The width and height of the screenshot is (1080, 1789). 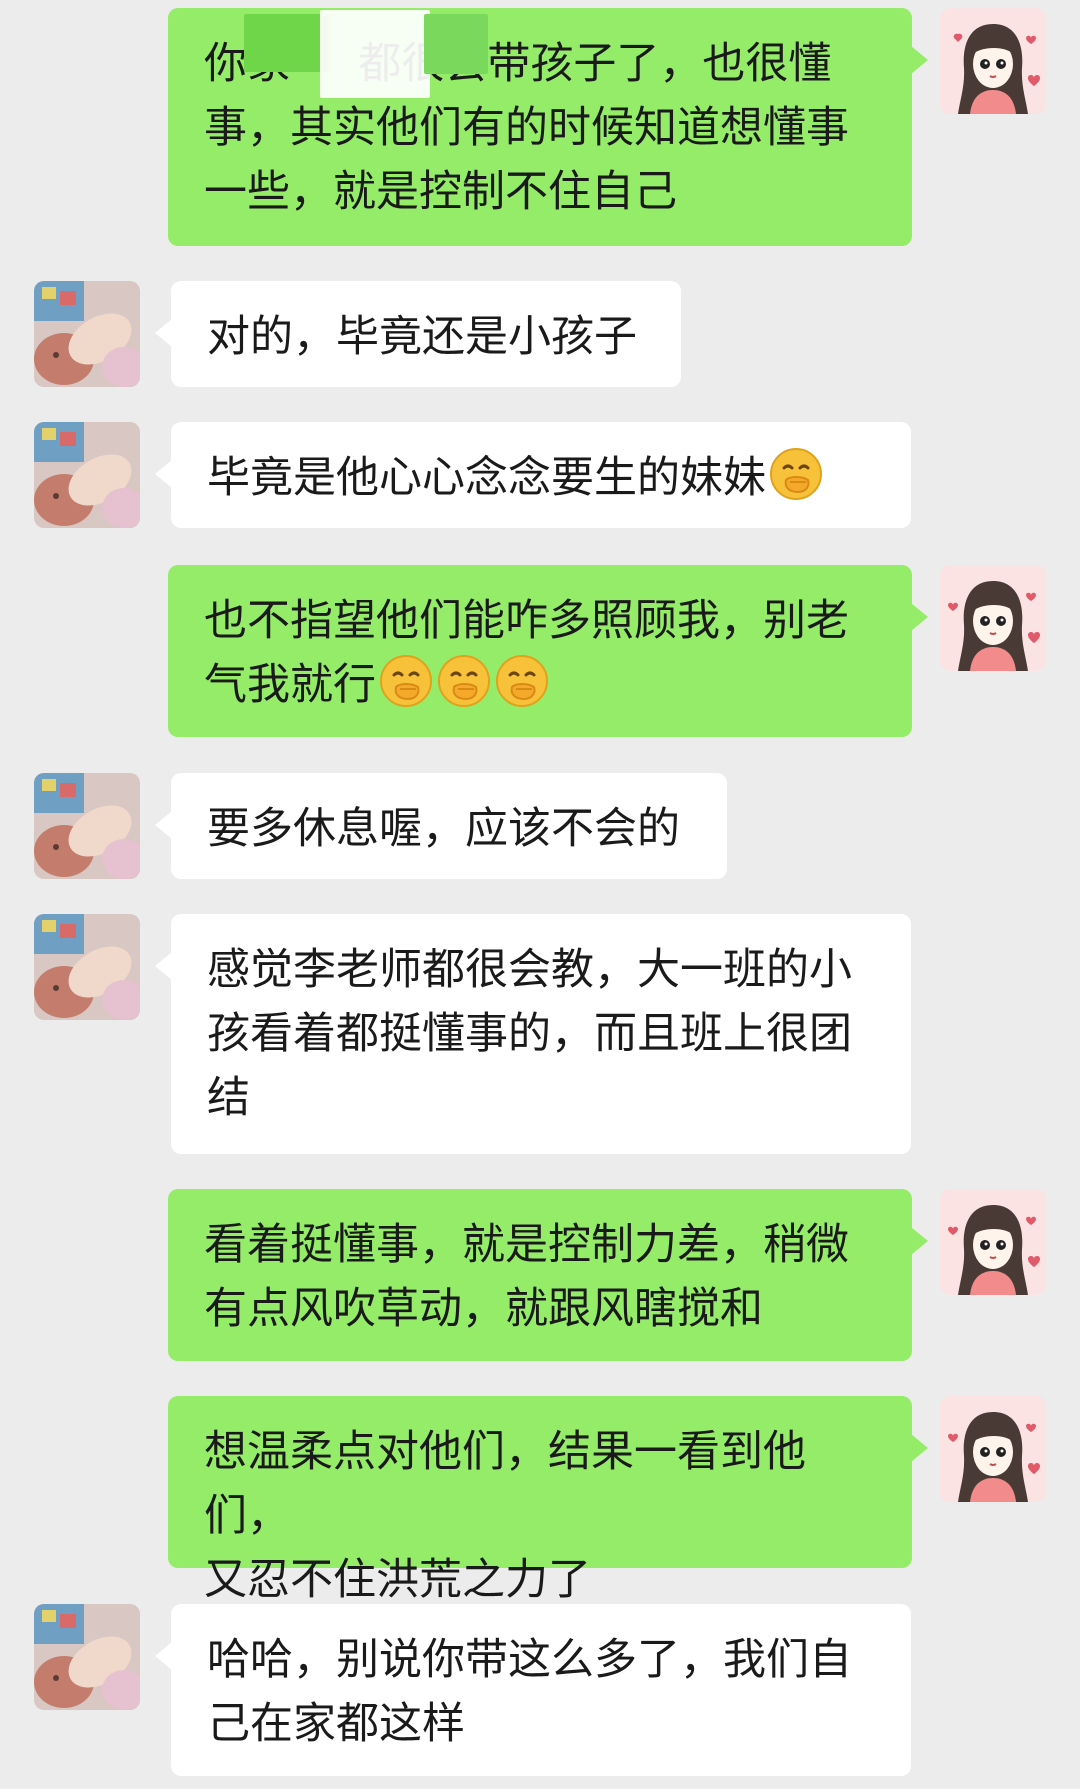 What do you see at coordinates (505, 1484) in the screenshot?
I see `message-text: 想温柔点对他们，结果一看到他们，` at bounding box center [505, 1484].